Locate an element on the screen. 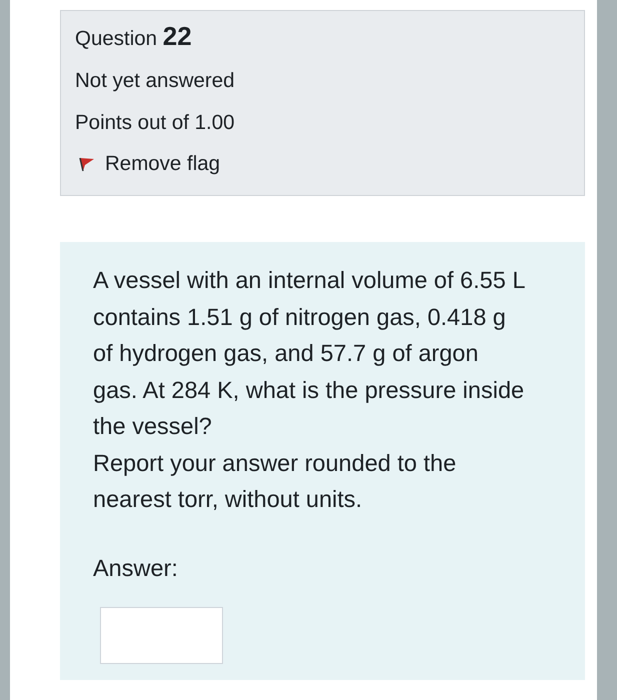  answer-label: Answer: is located at coordinates (136, 568).